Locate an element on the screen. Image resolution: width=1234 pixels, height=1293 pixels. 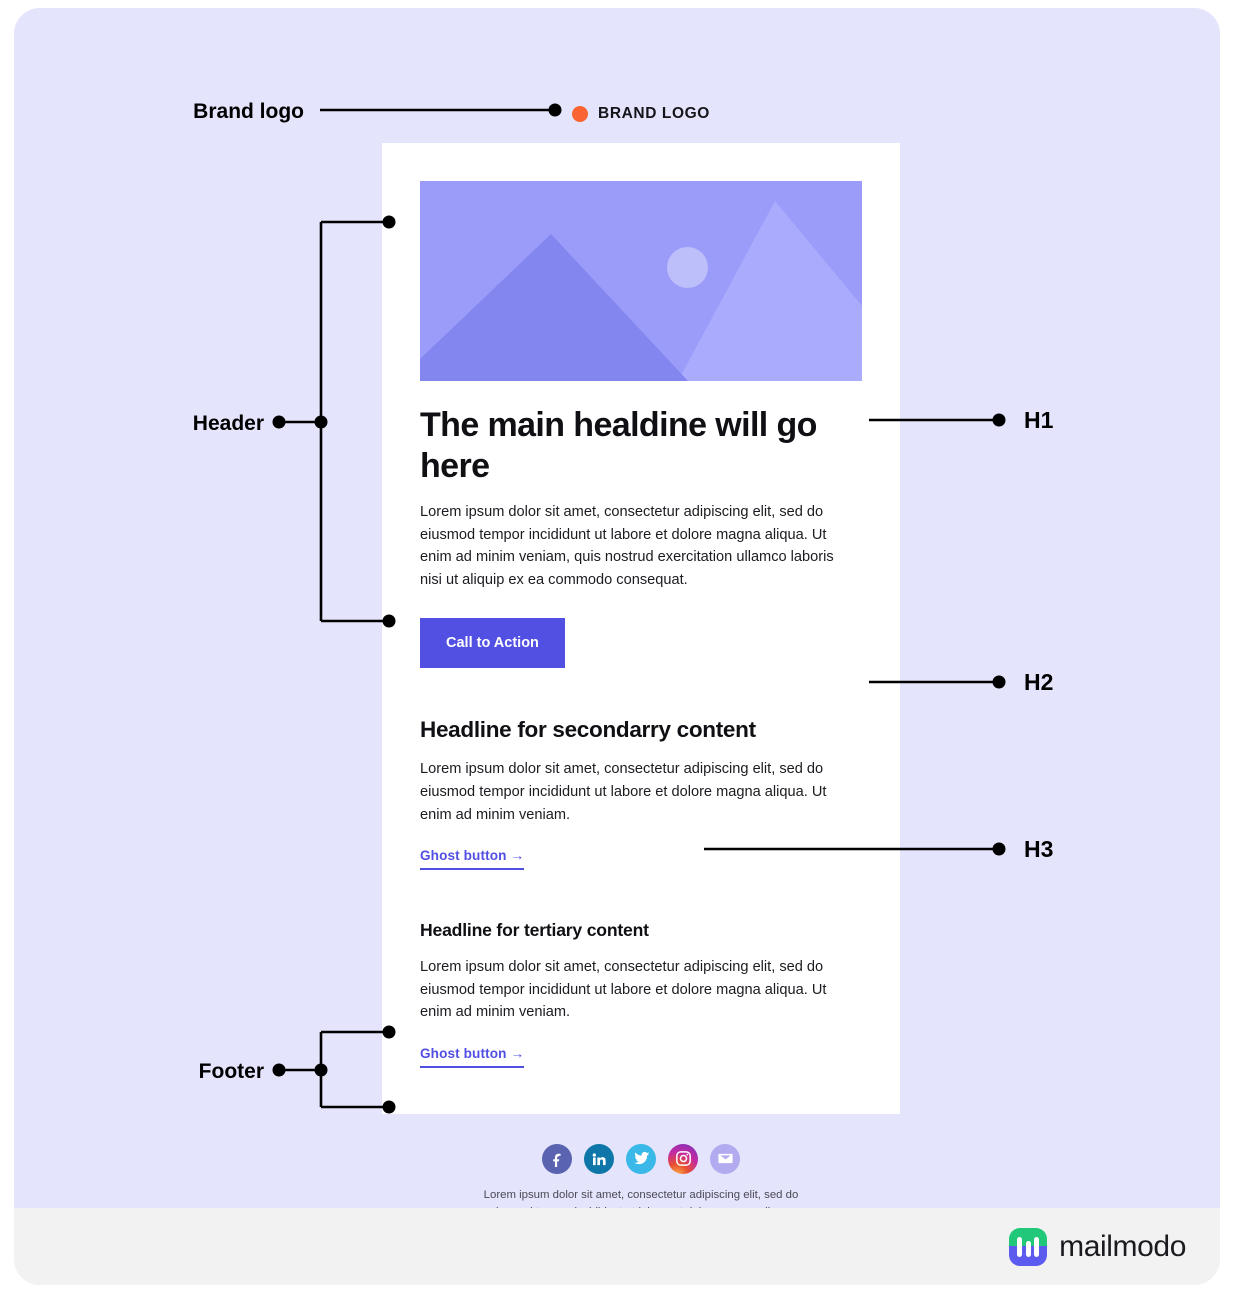
annotation-header-label: Header is located at coordinates (228, 423).